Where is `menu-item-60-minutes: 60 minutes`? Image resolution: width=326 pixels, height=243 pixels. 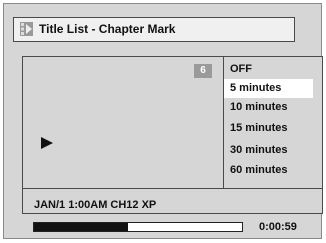
menu-item-60-minutes: 60 minutes is located at coordinates (268, 170).